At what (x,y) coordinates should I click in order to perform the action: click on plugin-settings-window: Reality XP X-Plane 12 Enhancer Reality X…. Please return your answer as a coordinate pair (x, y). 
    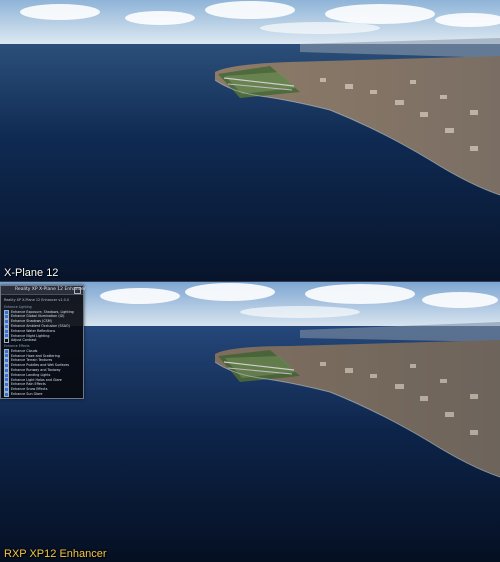
    Looking at the image, I should click on (43, 342).